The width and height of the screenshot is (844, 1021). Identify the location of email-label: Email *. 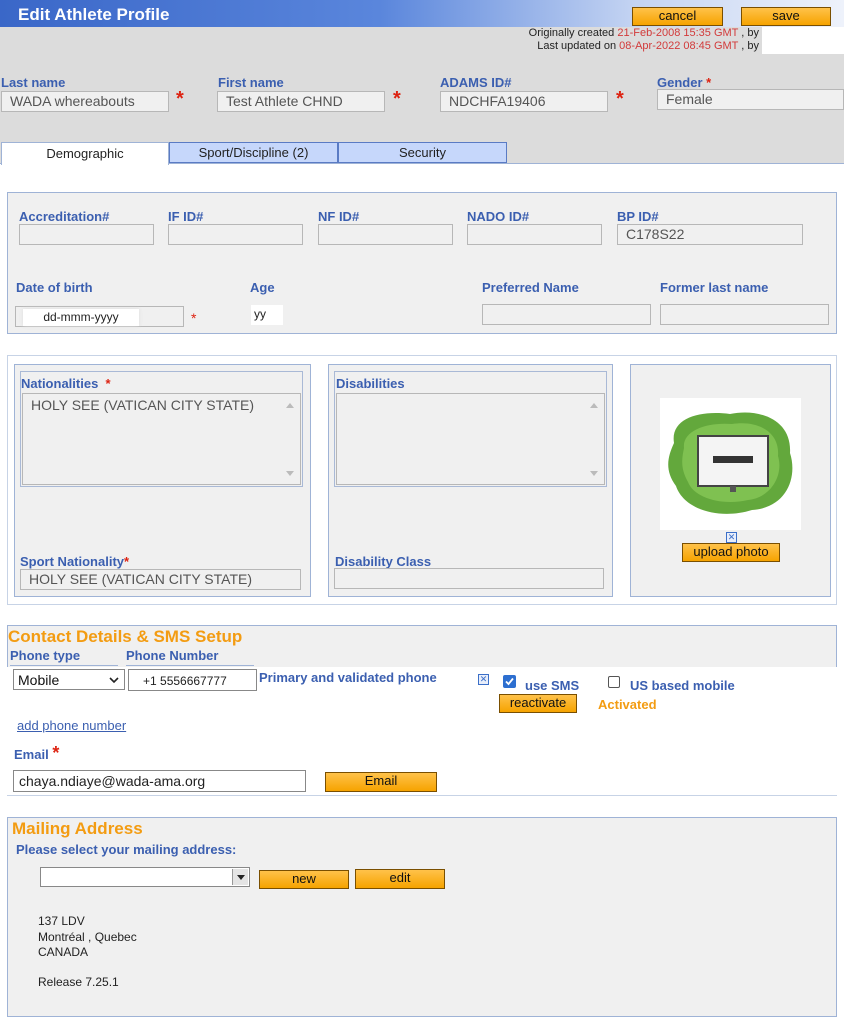
(36, 755).